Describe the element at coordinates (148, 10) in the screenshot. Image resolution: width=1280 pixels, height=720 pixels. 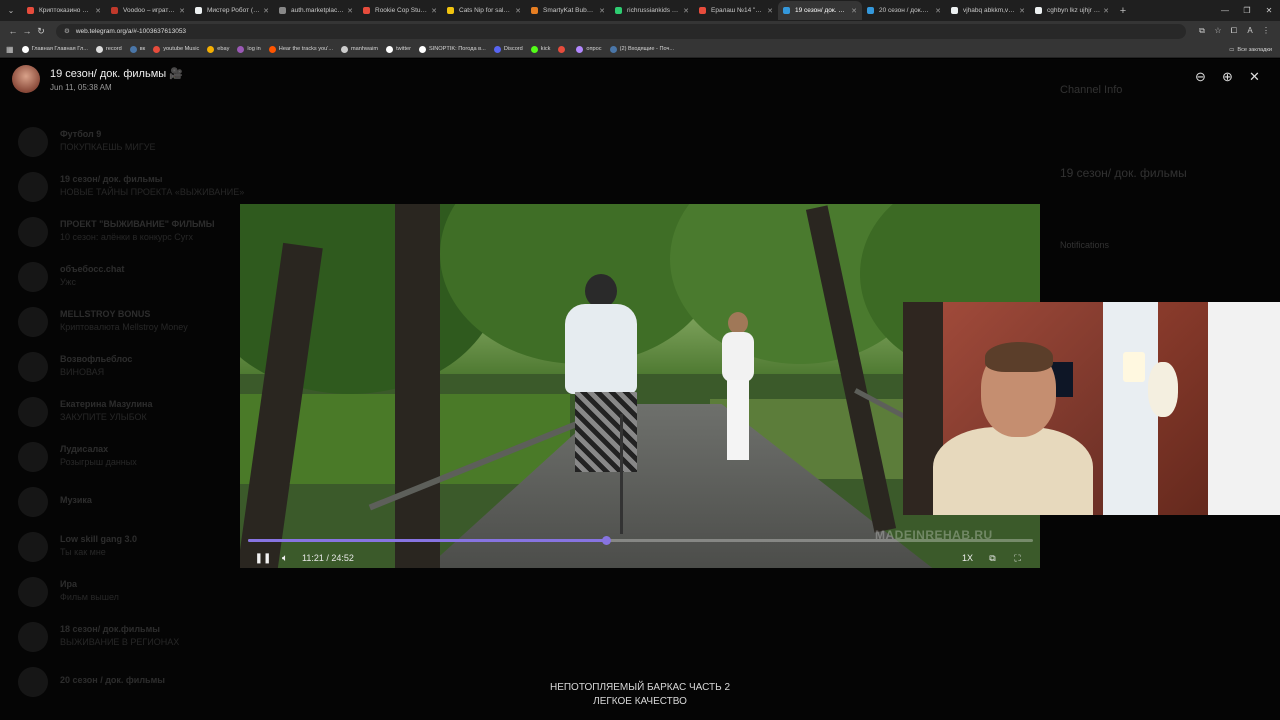
I see `browser-tab: Voodoo – играть в...✕` at that location.